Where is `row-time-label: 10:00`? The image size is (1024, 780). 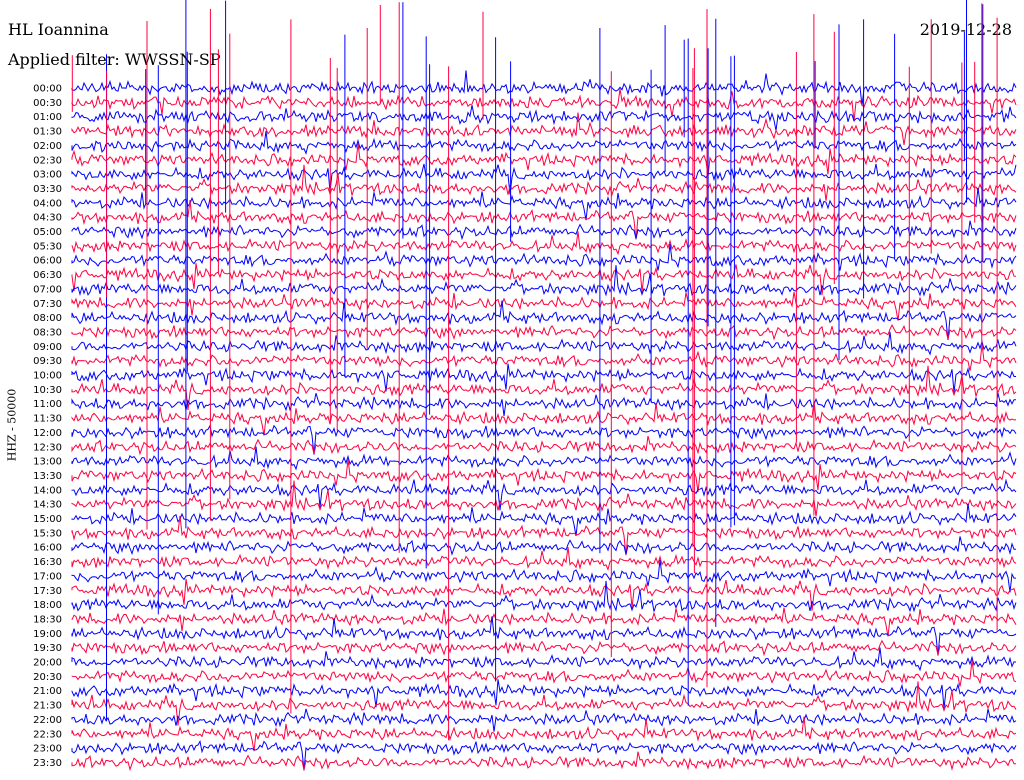 row-time-label: 10:00 is located at coordinates (47, 376).